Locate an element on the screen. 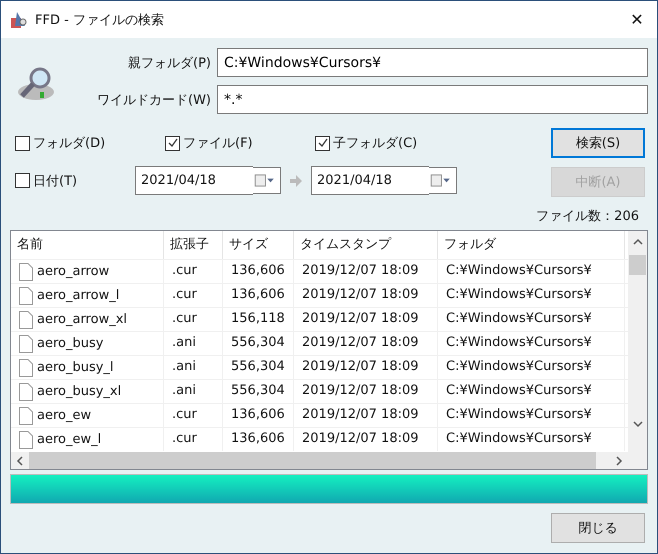 The image size is (658, 554). table-cell: aero_busy is located at coordinates (70, 343).